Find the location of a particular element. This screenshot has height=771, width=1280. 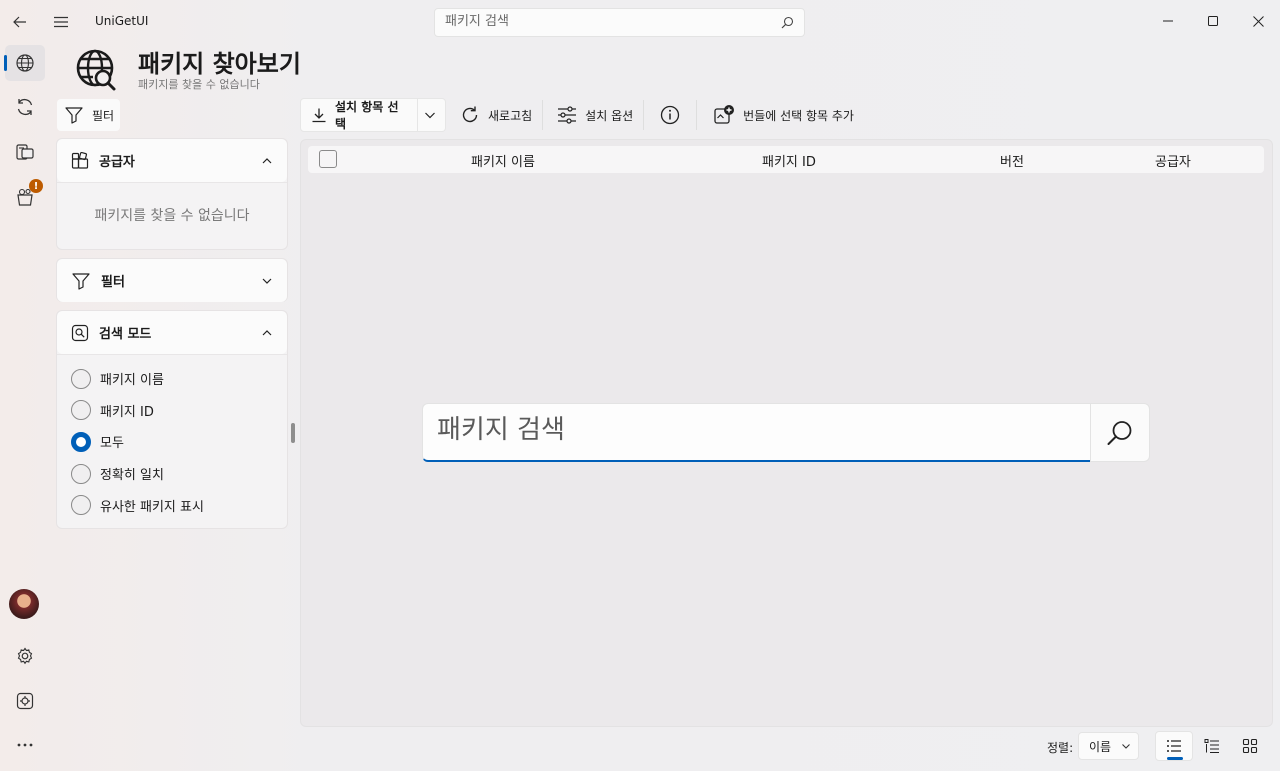

nav-settings is located at coordinates (25, 656).